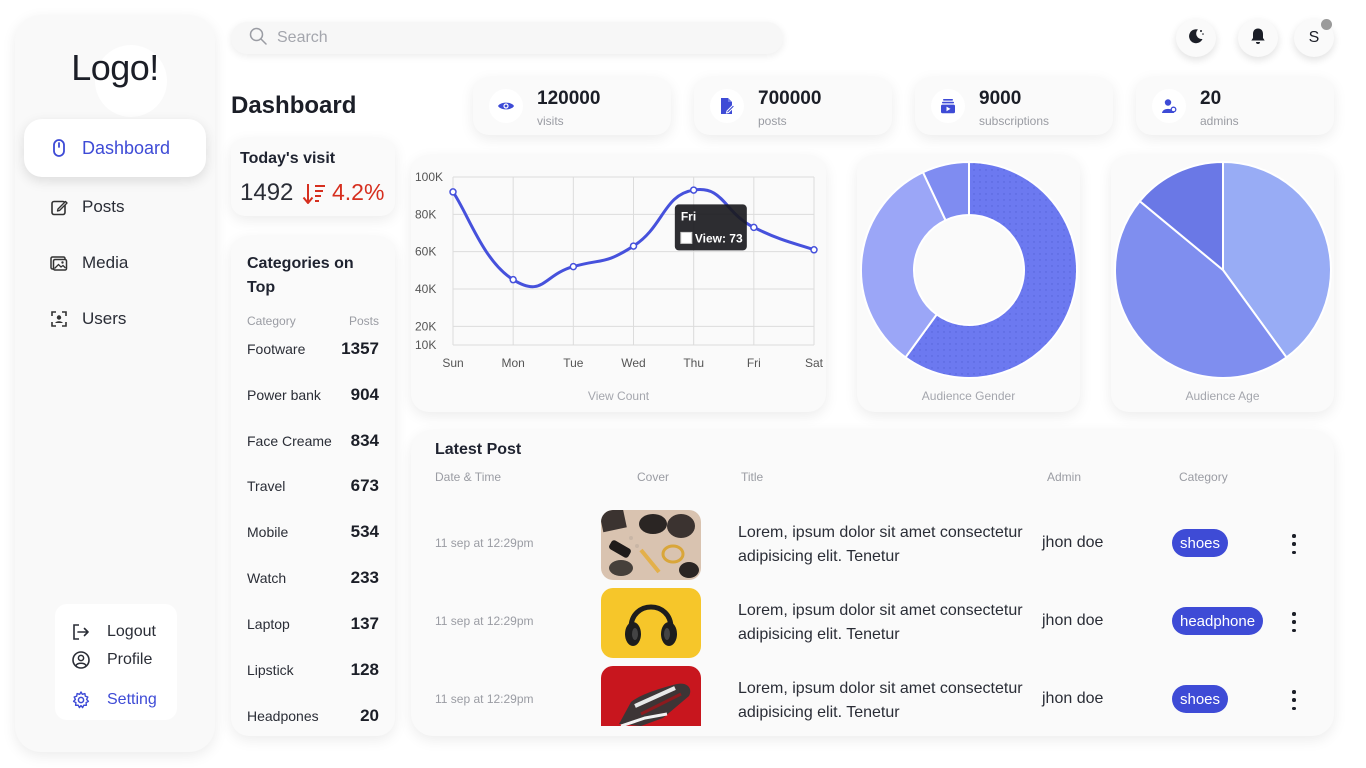 The image size is (1366, 768). What do you see at coordinates (268, 624) in the screenshot?
I see `category-name: Laptop` at bounding box center [268, 624].